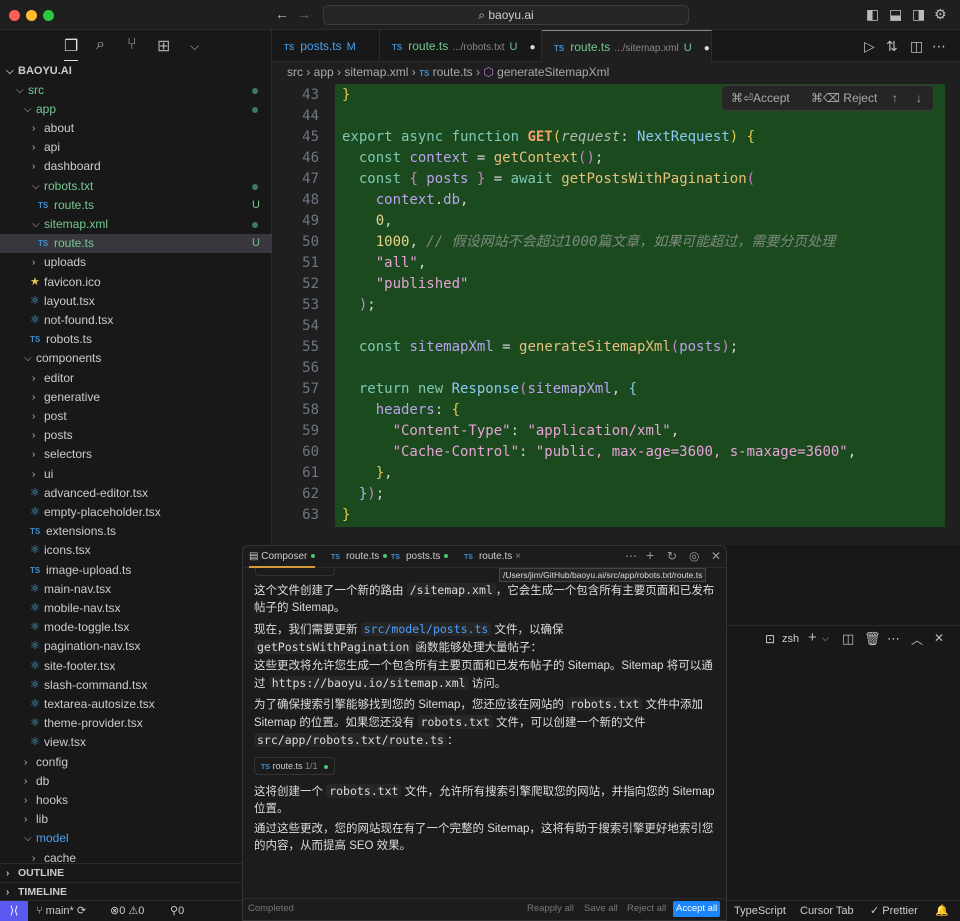  What do you see at coordinates (694, 556) in the screenshot?
I see `gauge-icon: ◎` at bounding box center [694, 556].